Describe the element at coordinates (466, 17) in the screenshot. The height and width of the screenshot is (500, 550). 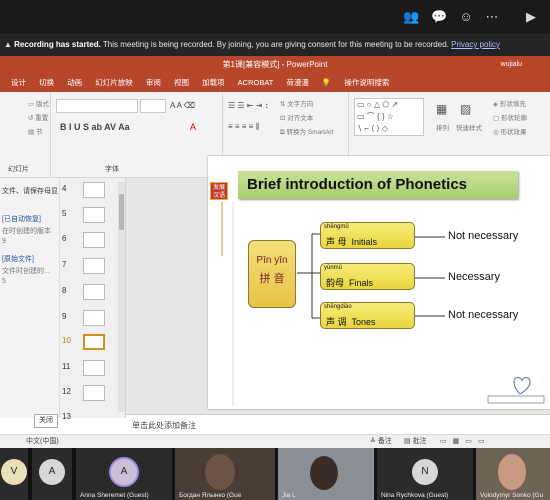
I see `react-icon: ☺` at that location.